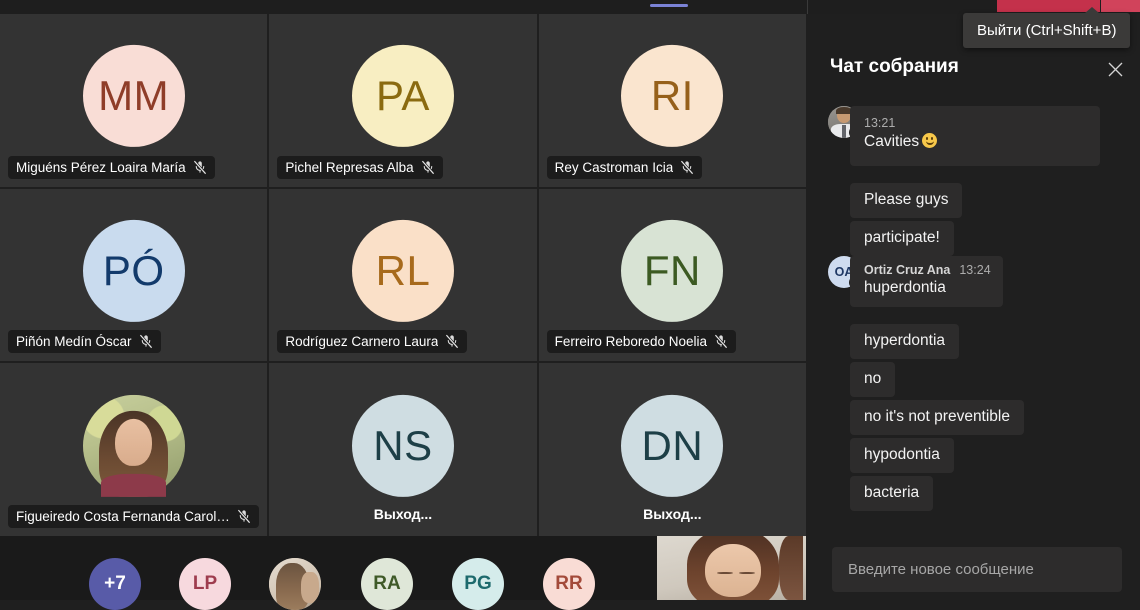  I want to click on chat-message-body: huperdontia, so click(905, 287).